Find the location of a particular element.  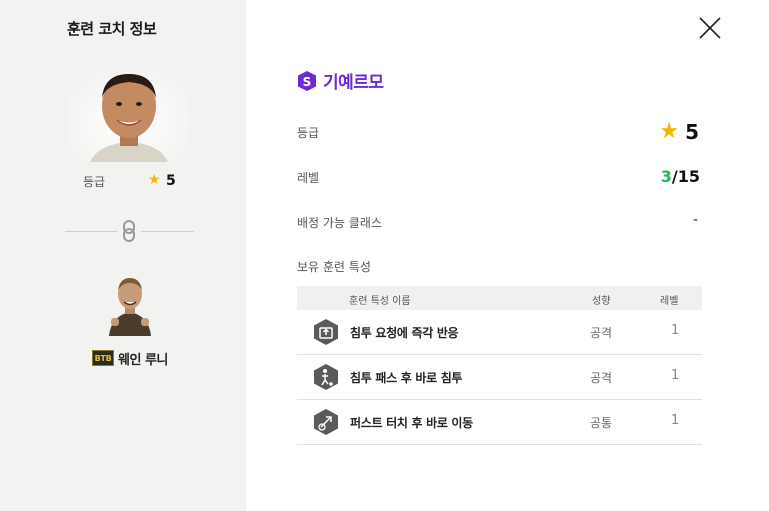

table-row: 침투 패스 후 바로 침투 공격 1 is located at coordinates (499, 377).